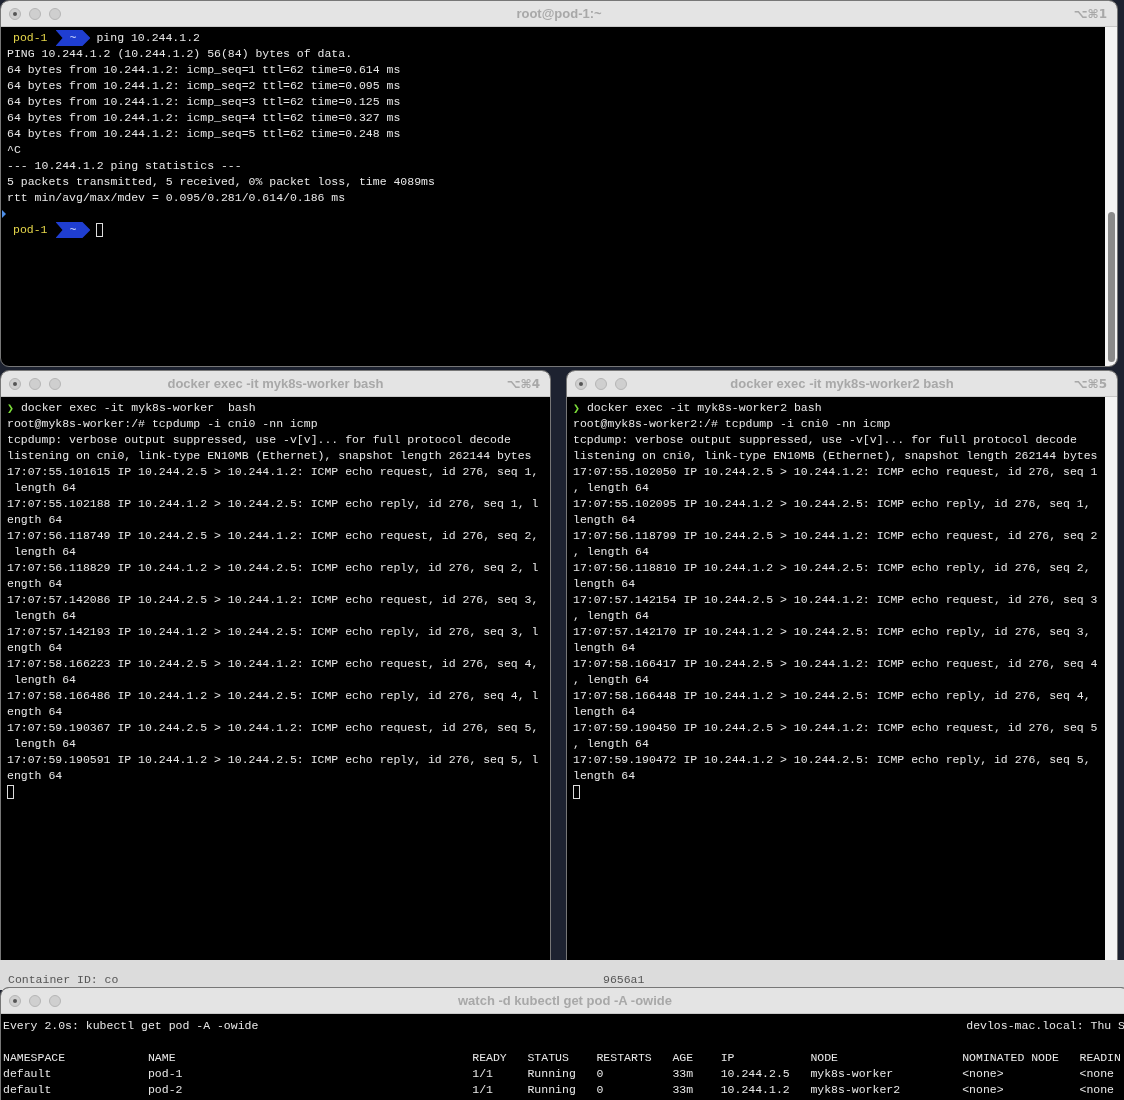 The height and width of the screenshot is (1100, 1124). I want to click on window-shortcut: ⌥⌘1, so click(1090, 13).